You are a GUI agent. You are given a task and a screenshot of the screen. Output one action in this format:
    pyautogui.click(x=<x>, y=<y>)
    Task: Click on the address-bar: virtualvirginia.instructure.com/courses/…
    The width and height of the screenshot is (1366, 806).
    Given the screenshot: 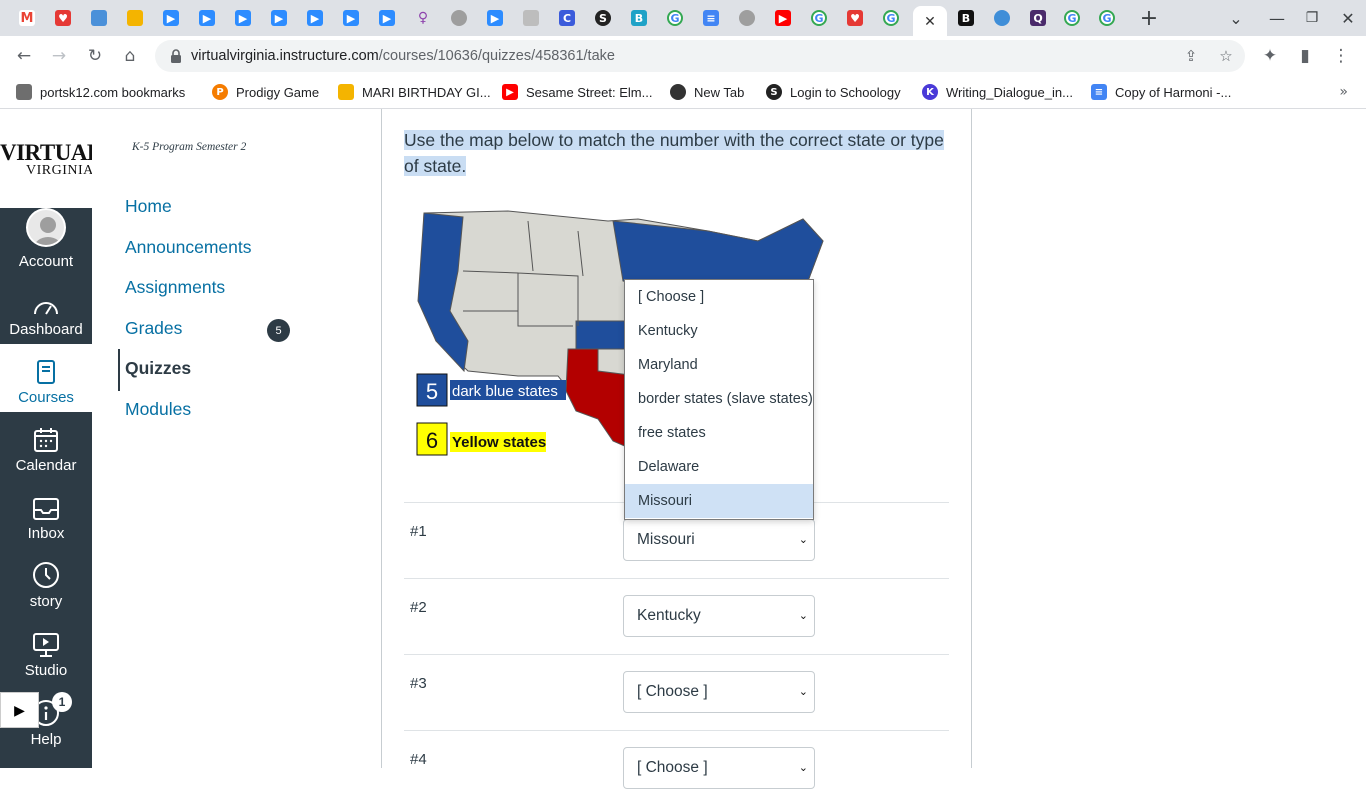 What is the action you would take?
    pyautogui.click(x=700, y=56)
    